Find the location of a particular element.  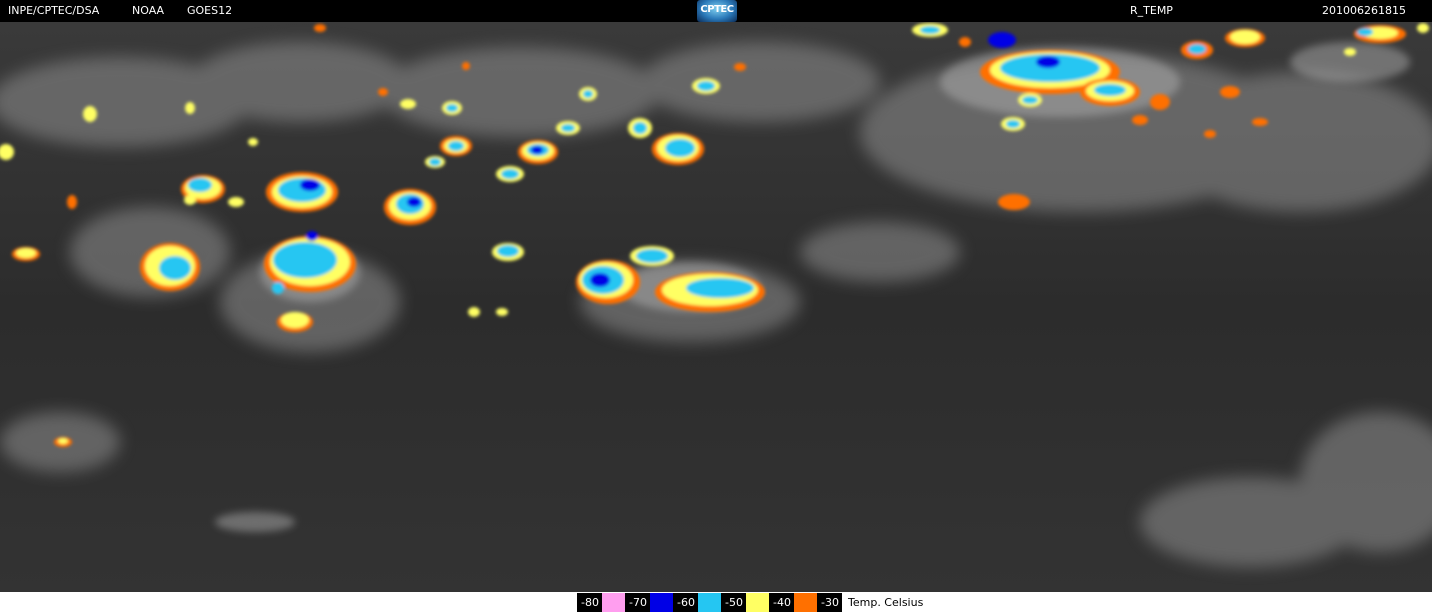

legend-label: -60 is located at coordinates (685, 602).